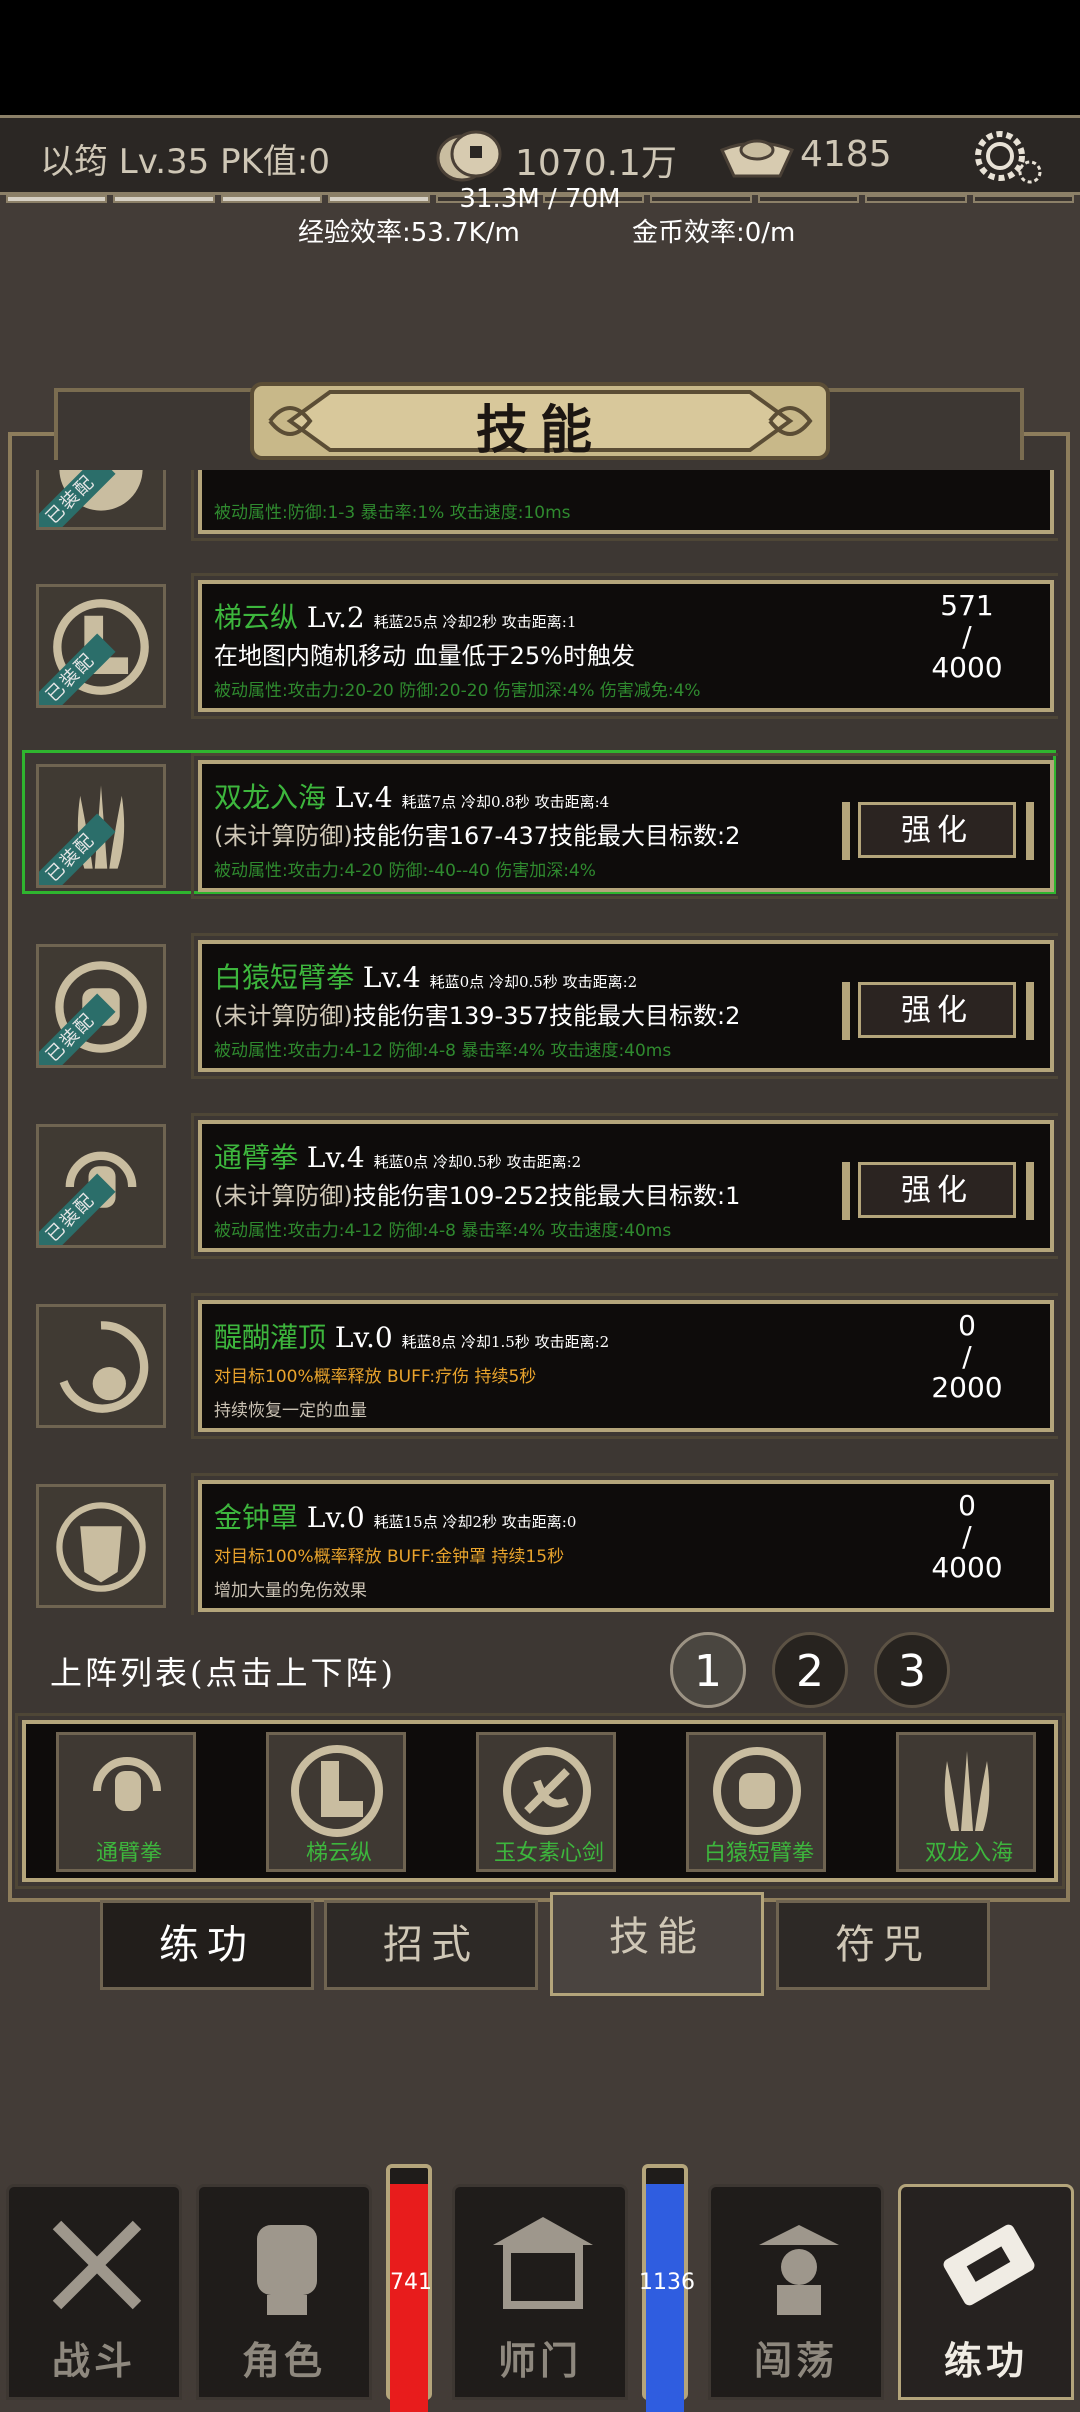 Image resolution: width=1080 pixels, height=2412 pixels. I want to click on nav-label: 师门, so click(539, 2361).